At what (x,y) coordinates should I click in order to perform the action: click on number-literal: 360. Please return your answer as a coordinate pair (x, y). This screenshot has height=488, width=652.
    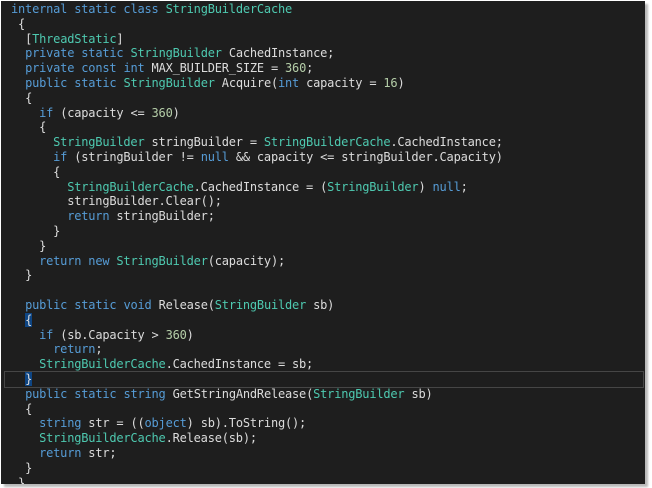
    Looking at the image, I should click on (296, 68).